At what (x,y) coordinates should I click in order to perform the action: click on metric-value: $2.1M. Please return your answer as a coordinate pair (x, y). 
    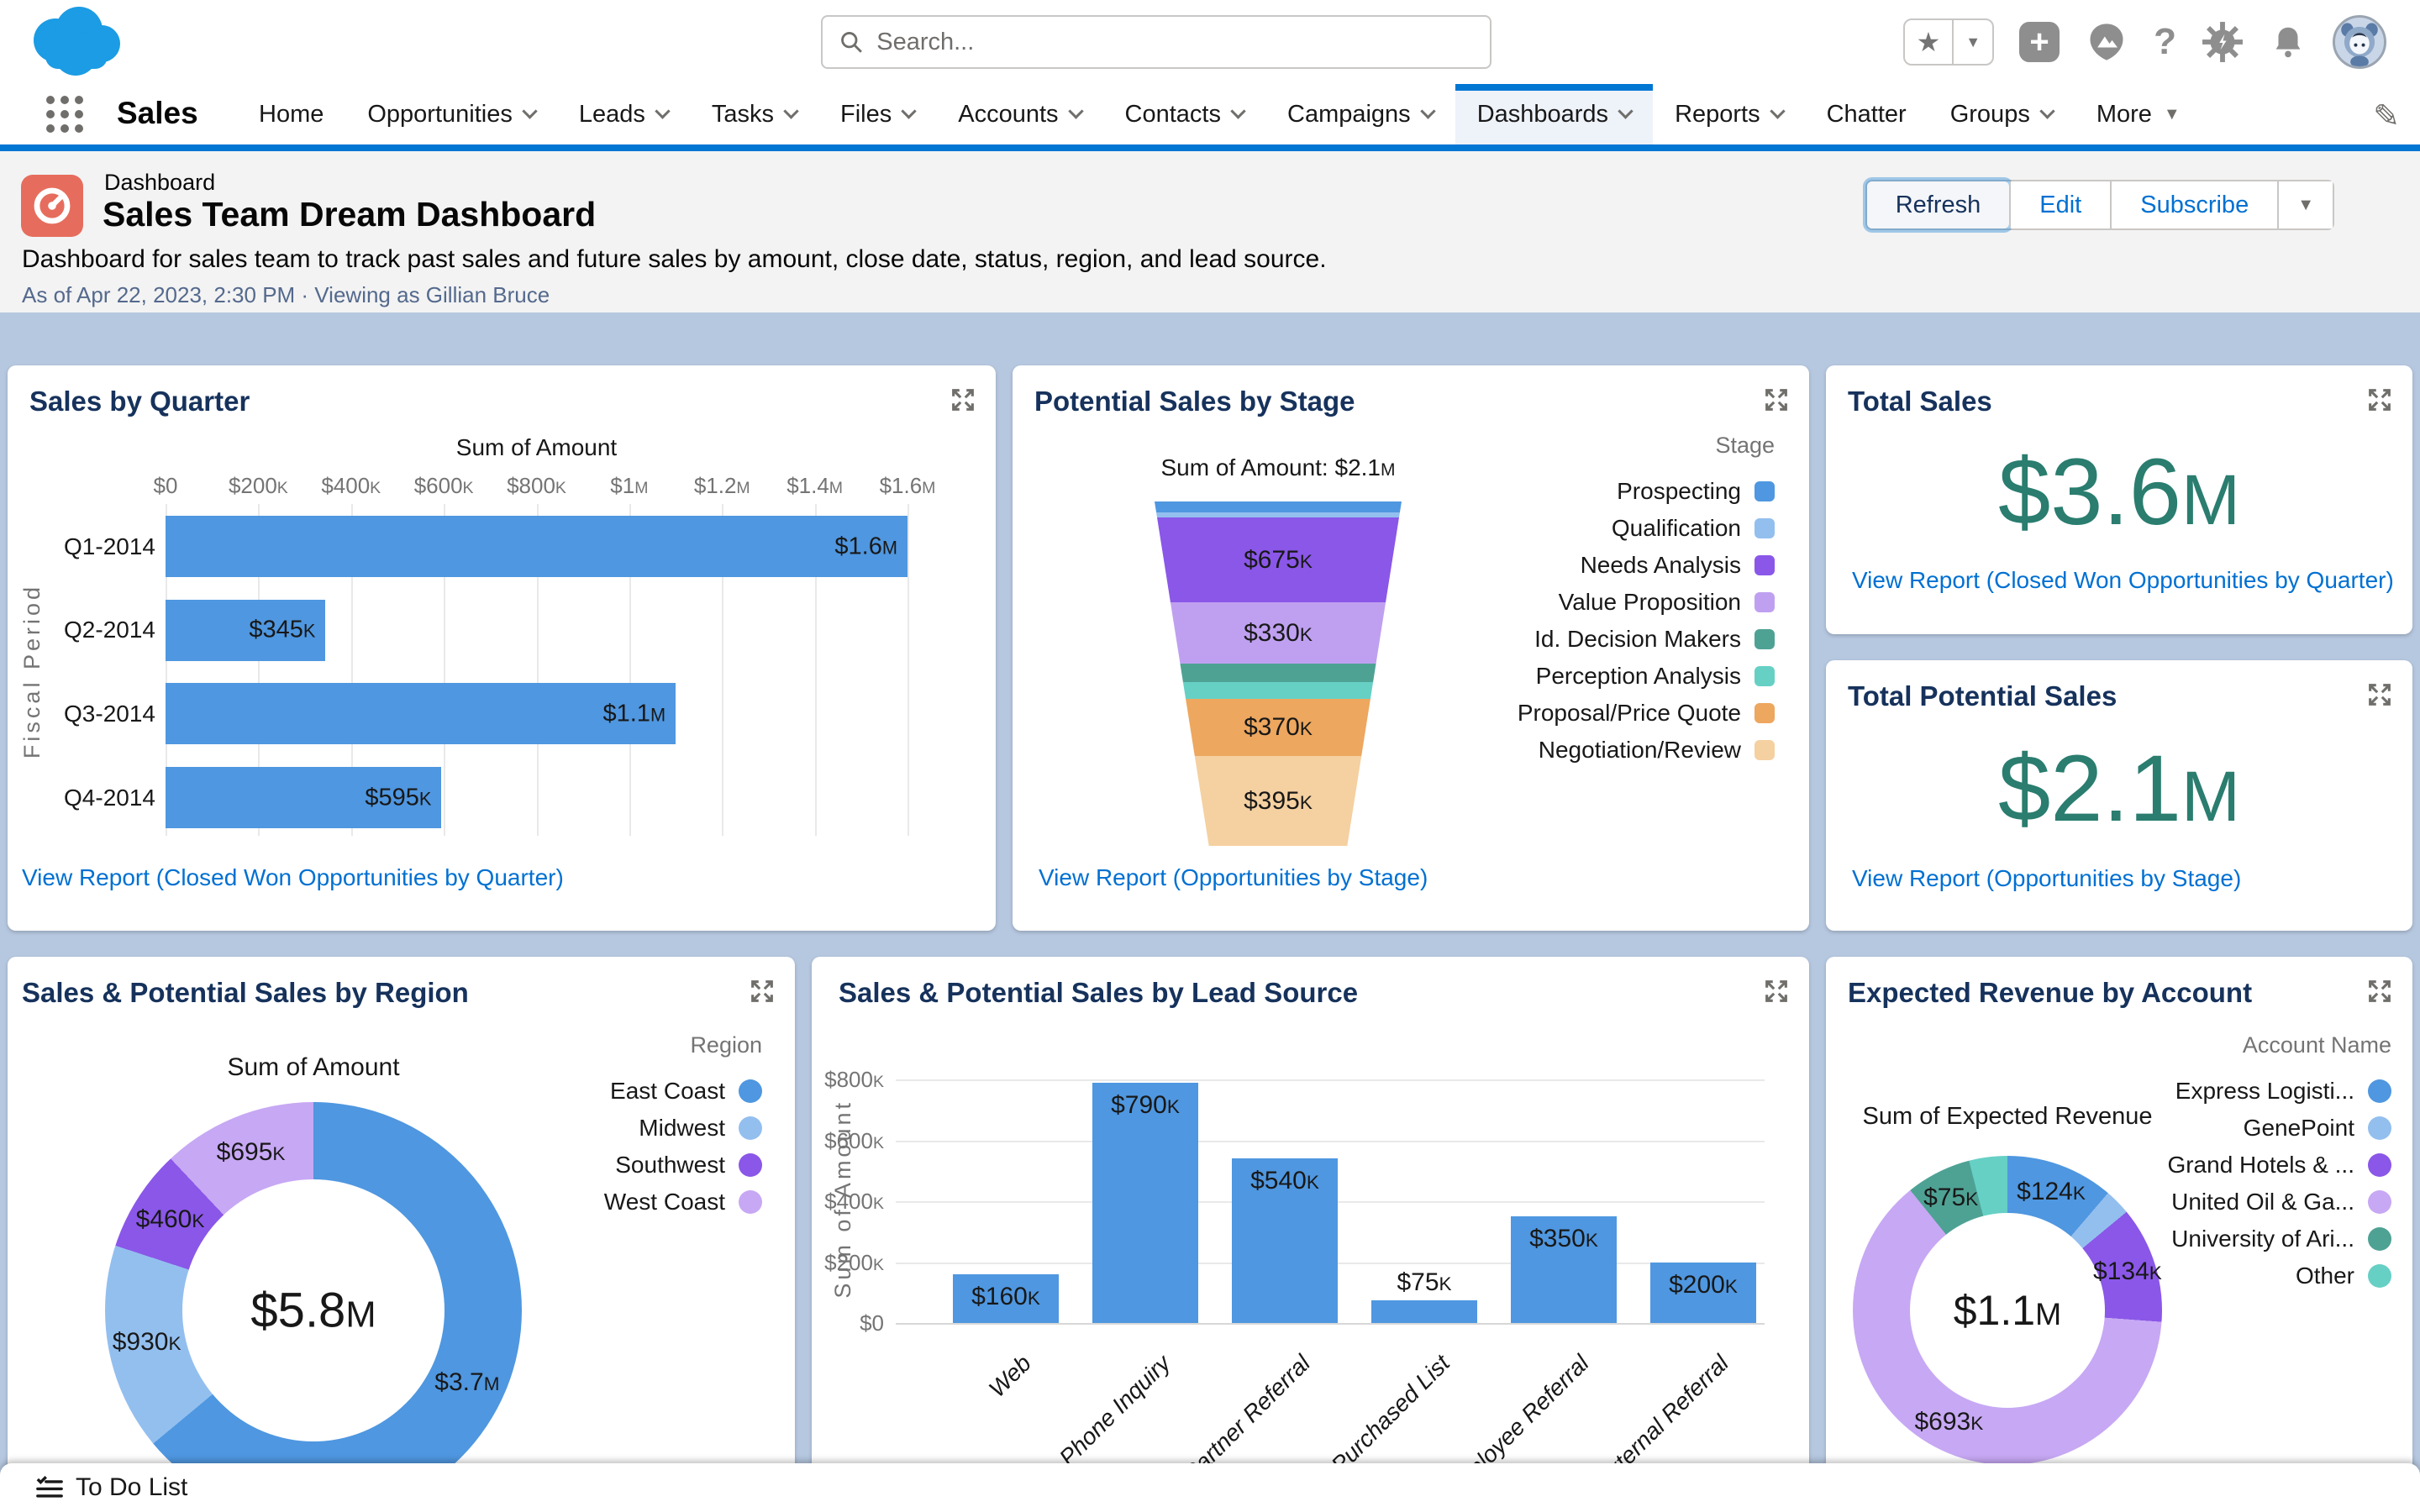
    Looking at the image, I should click on (2119, 788).